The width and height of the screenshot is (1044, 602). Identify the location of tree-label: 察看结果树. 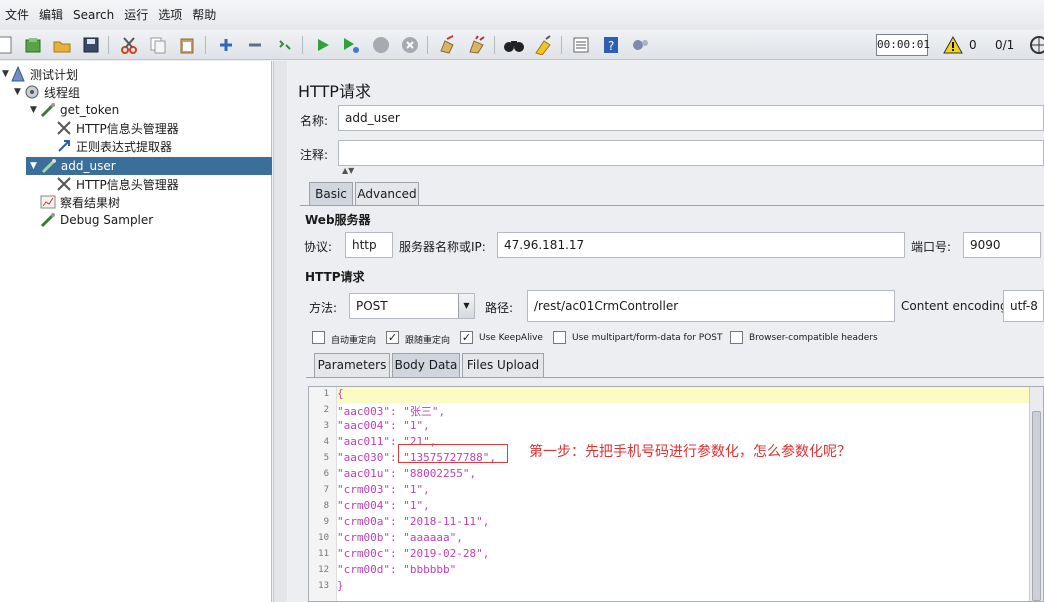
(90, 202).